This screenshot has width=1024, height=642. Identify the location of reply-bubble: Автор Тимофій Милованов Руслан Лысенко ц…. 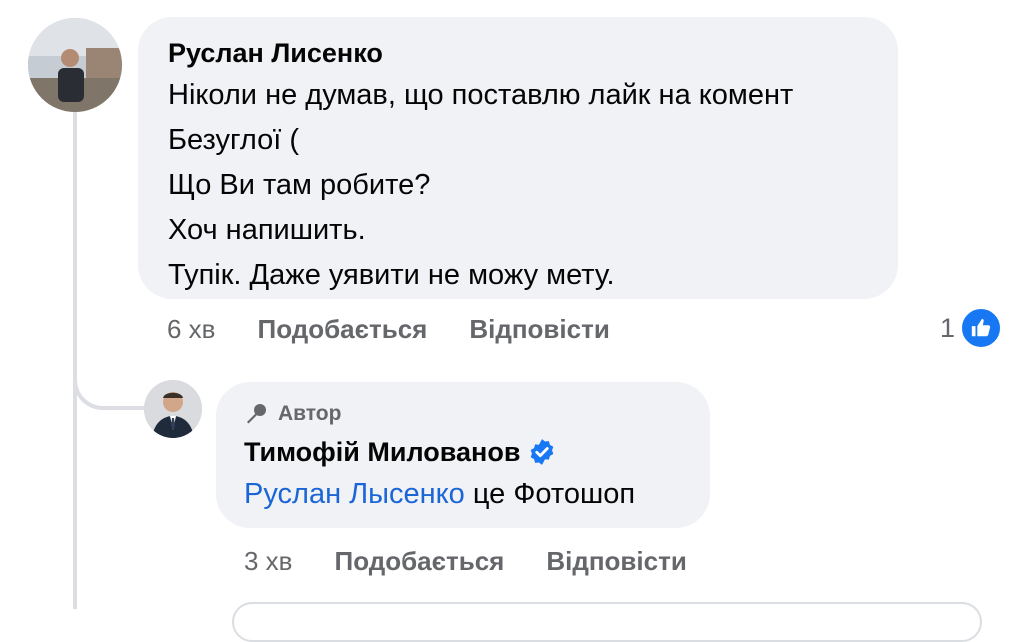
(463, 455).